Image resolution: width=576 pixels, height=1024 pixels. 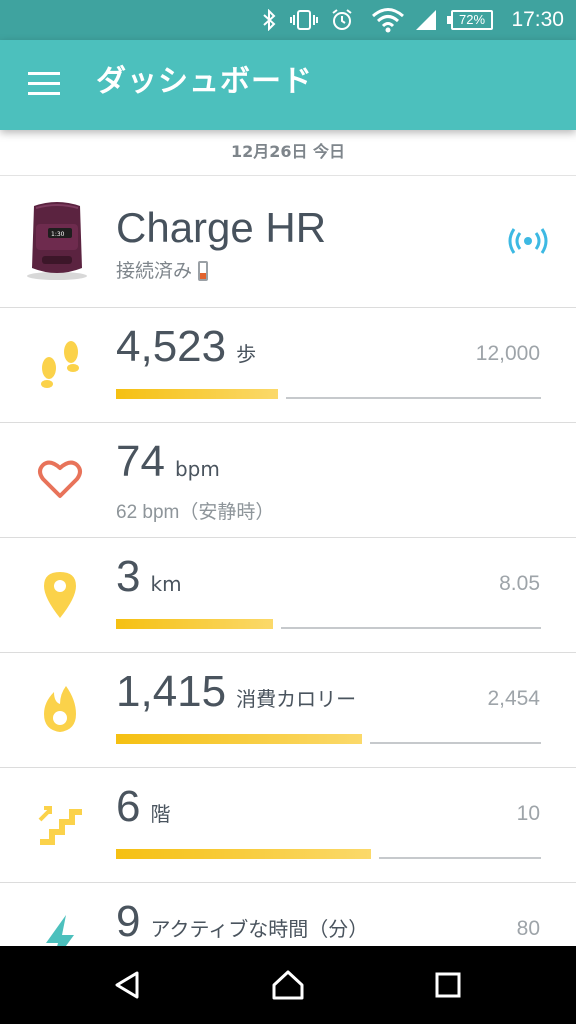 What do you see at coordinates (160, 814) in the screenshot?
I see `stat-unit: 階` at bounding box center [160, 814].